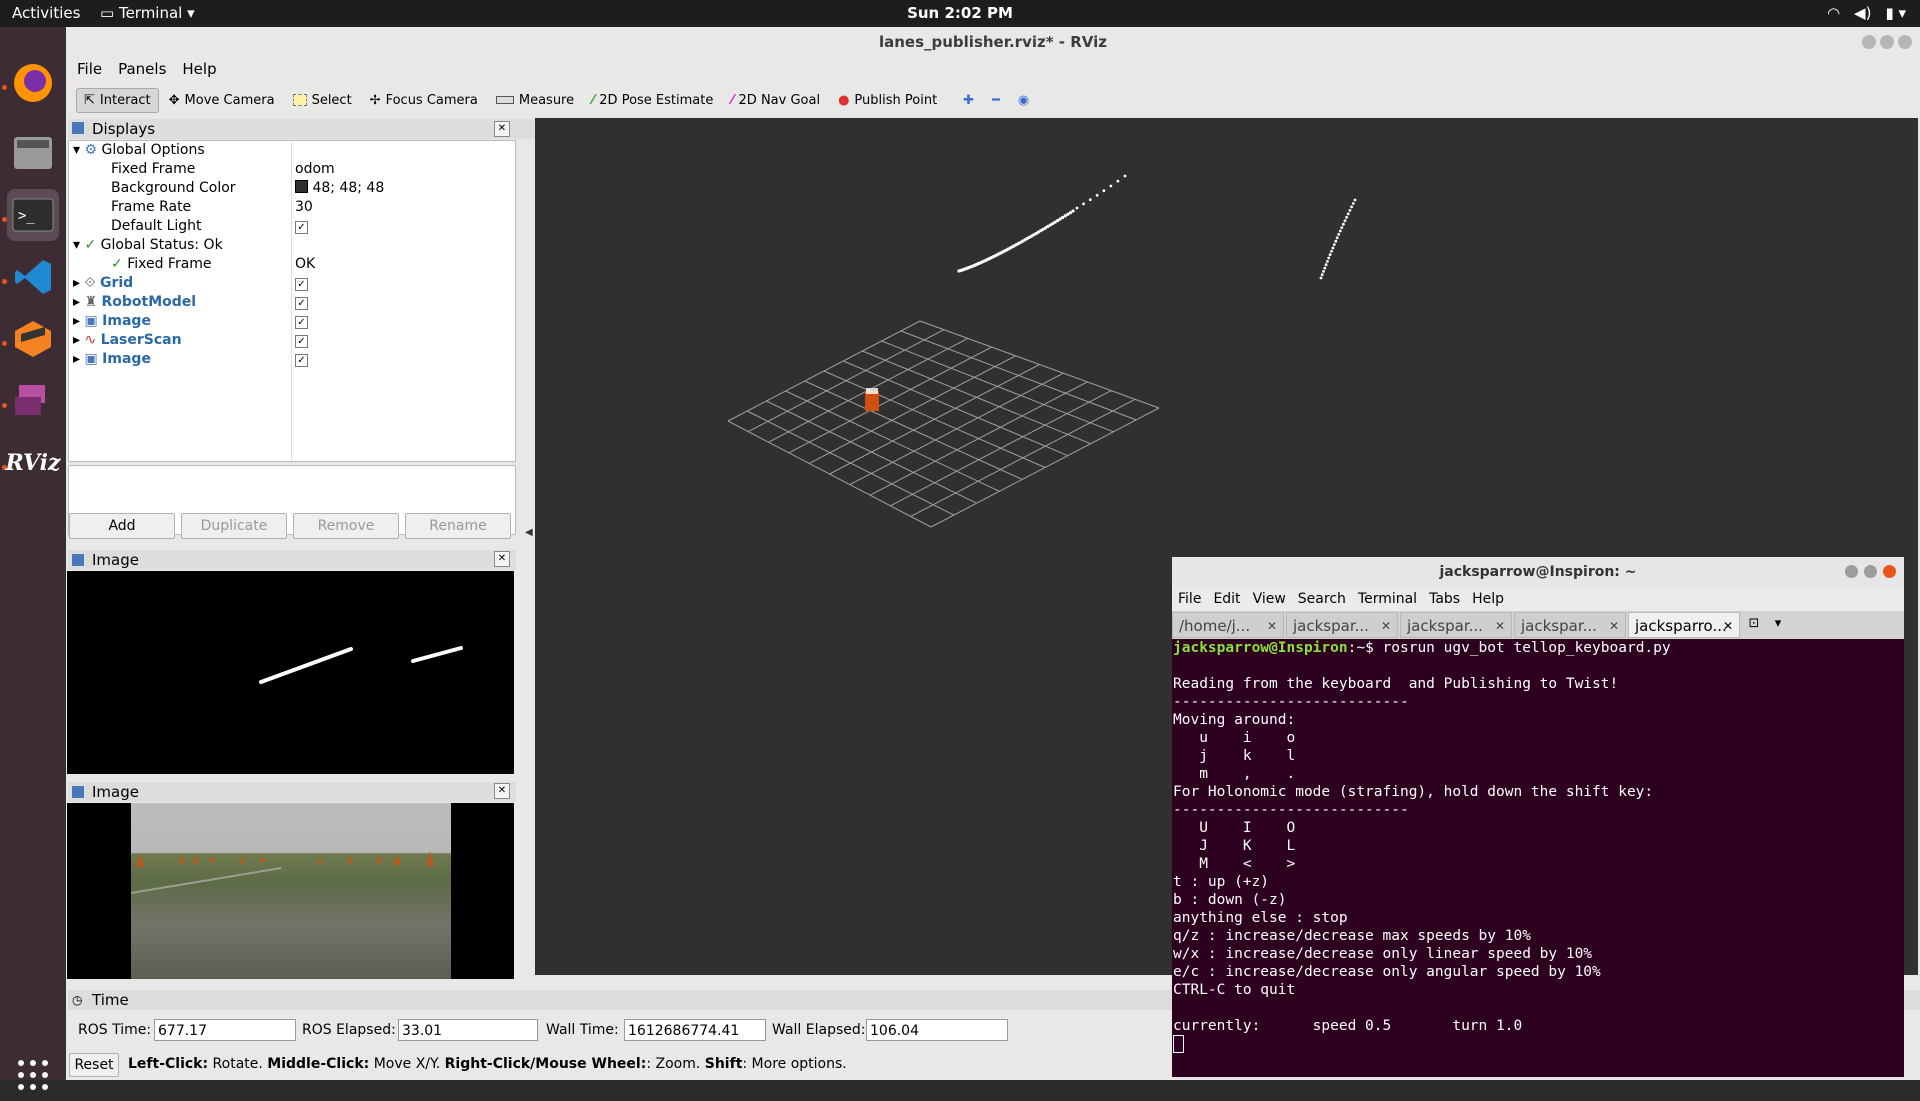  Describe the element at coordinates (199, 69) in the screenshot. I see `menu-help: Help` at that location.